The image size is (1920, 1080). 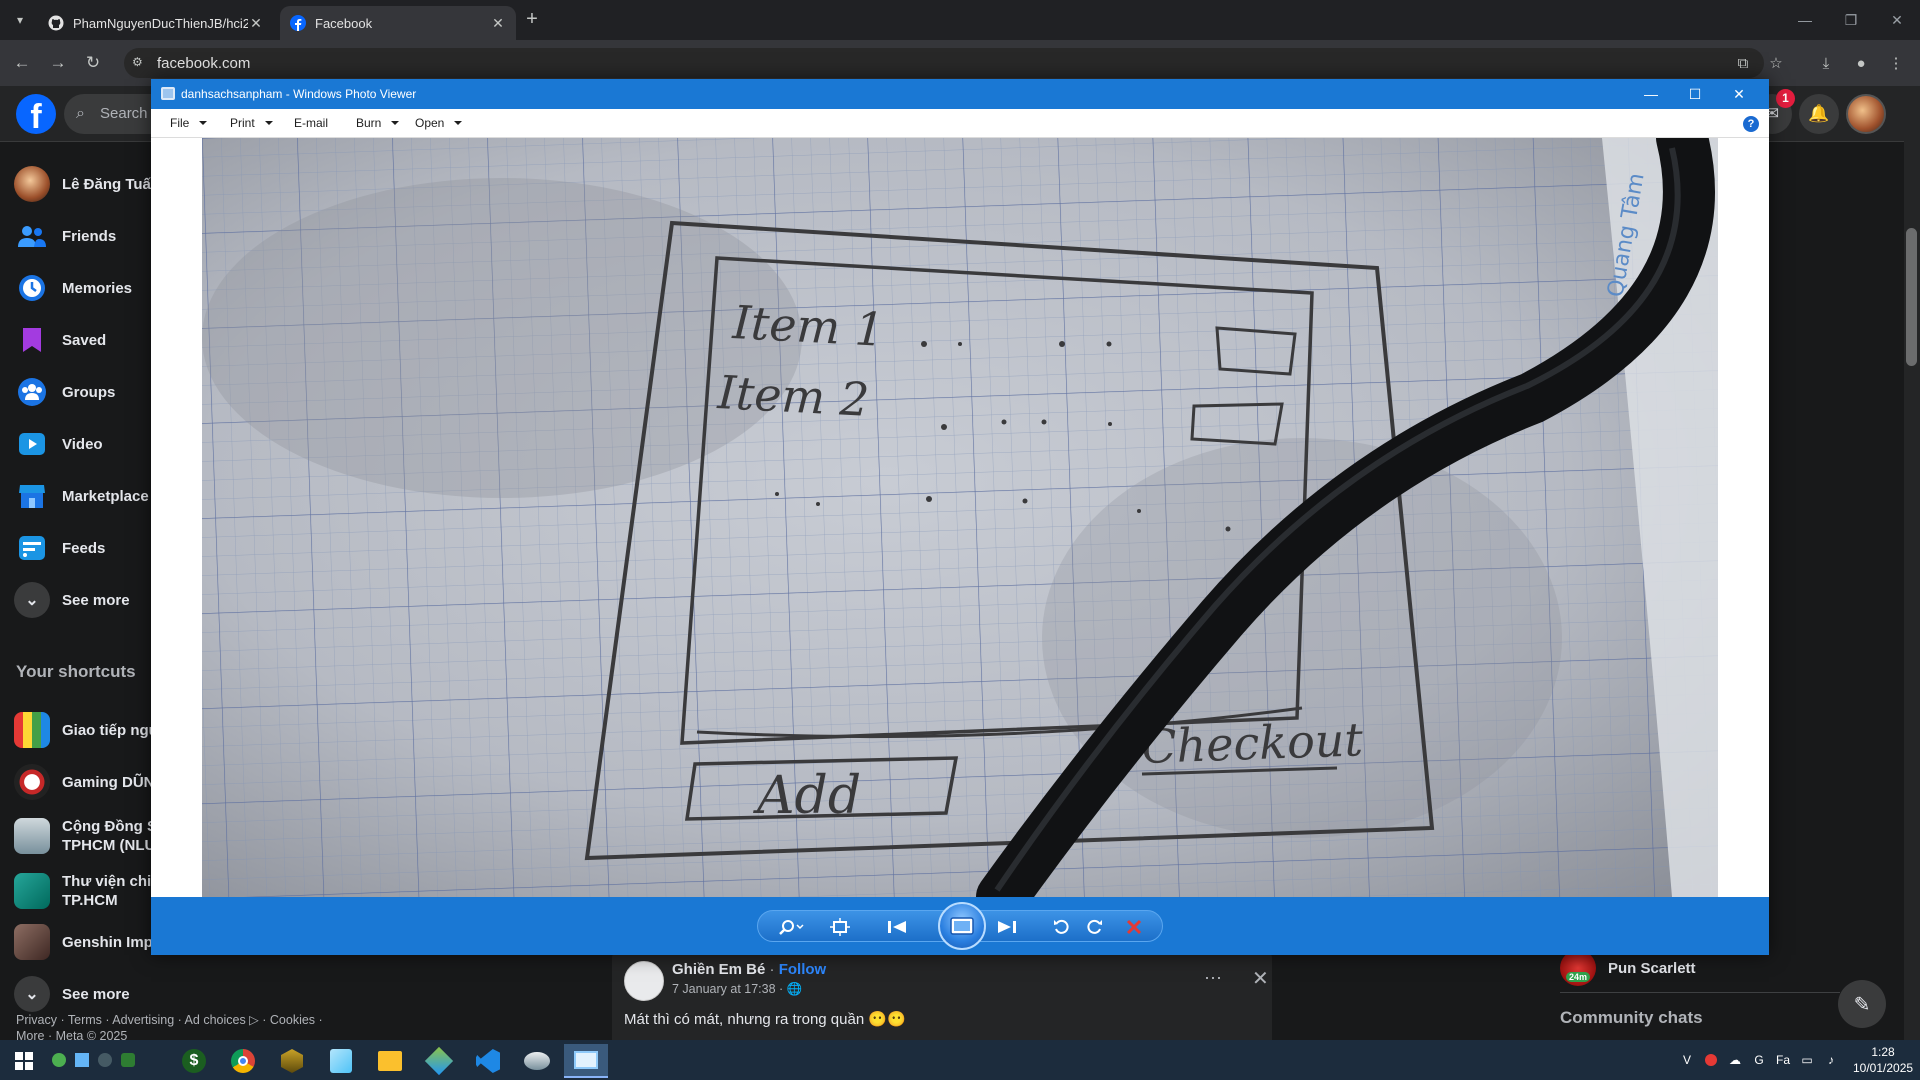 What do you see at coordinates (803, 969) in the screenshot?
I see `follow-link: Follow` at bounding box center [803, 969].